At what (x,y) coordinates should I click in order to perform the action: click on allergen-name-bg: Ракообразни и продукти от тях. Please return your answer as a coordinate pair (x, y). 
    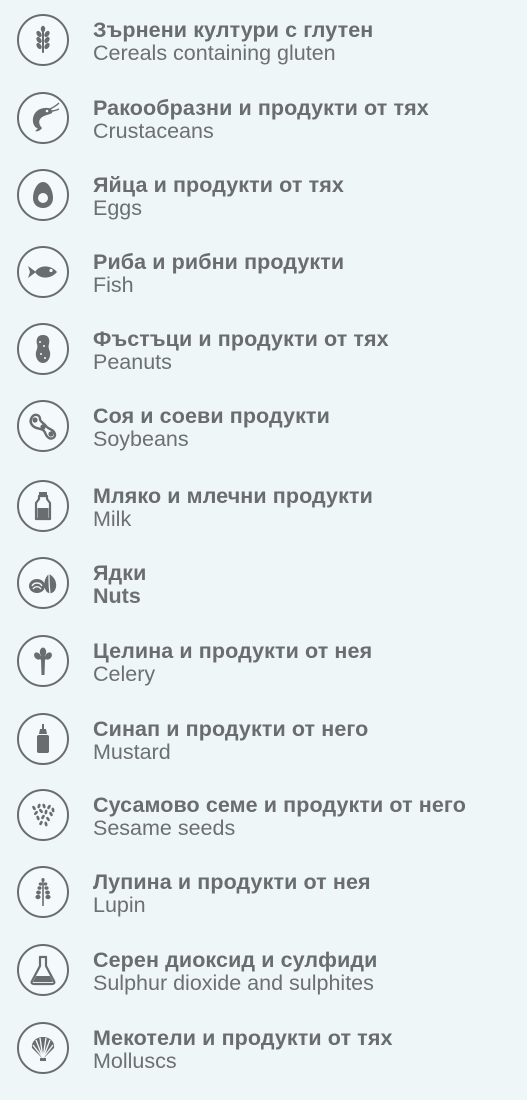
    Looking at the image, I should click on (261, 108).